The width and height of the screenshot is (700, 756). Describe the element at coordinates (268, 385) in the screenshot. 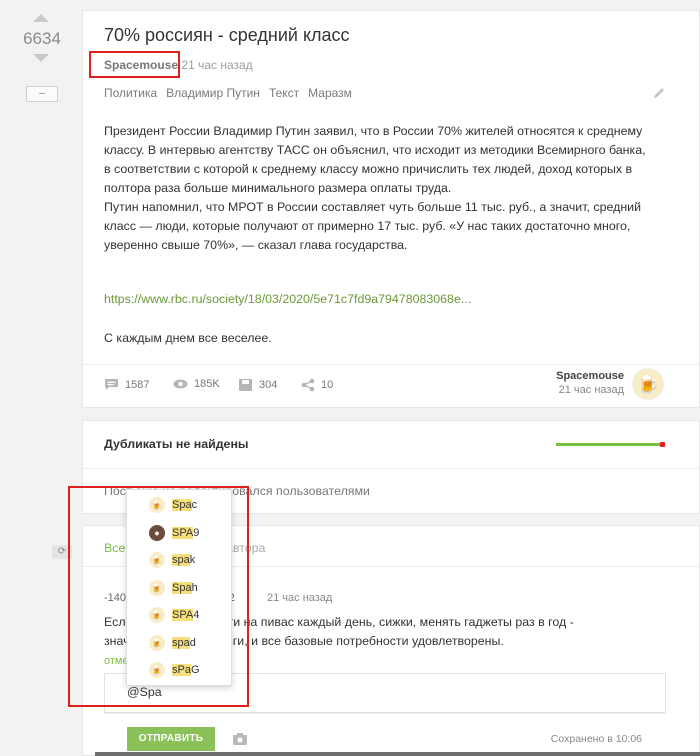

I see `saves-count-value: 304` at that location.